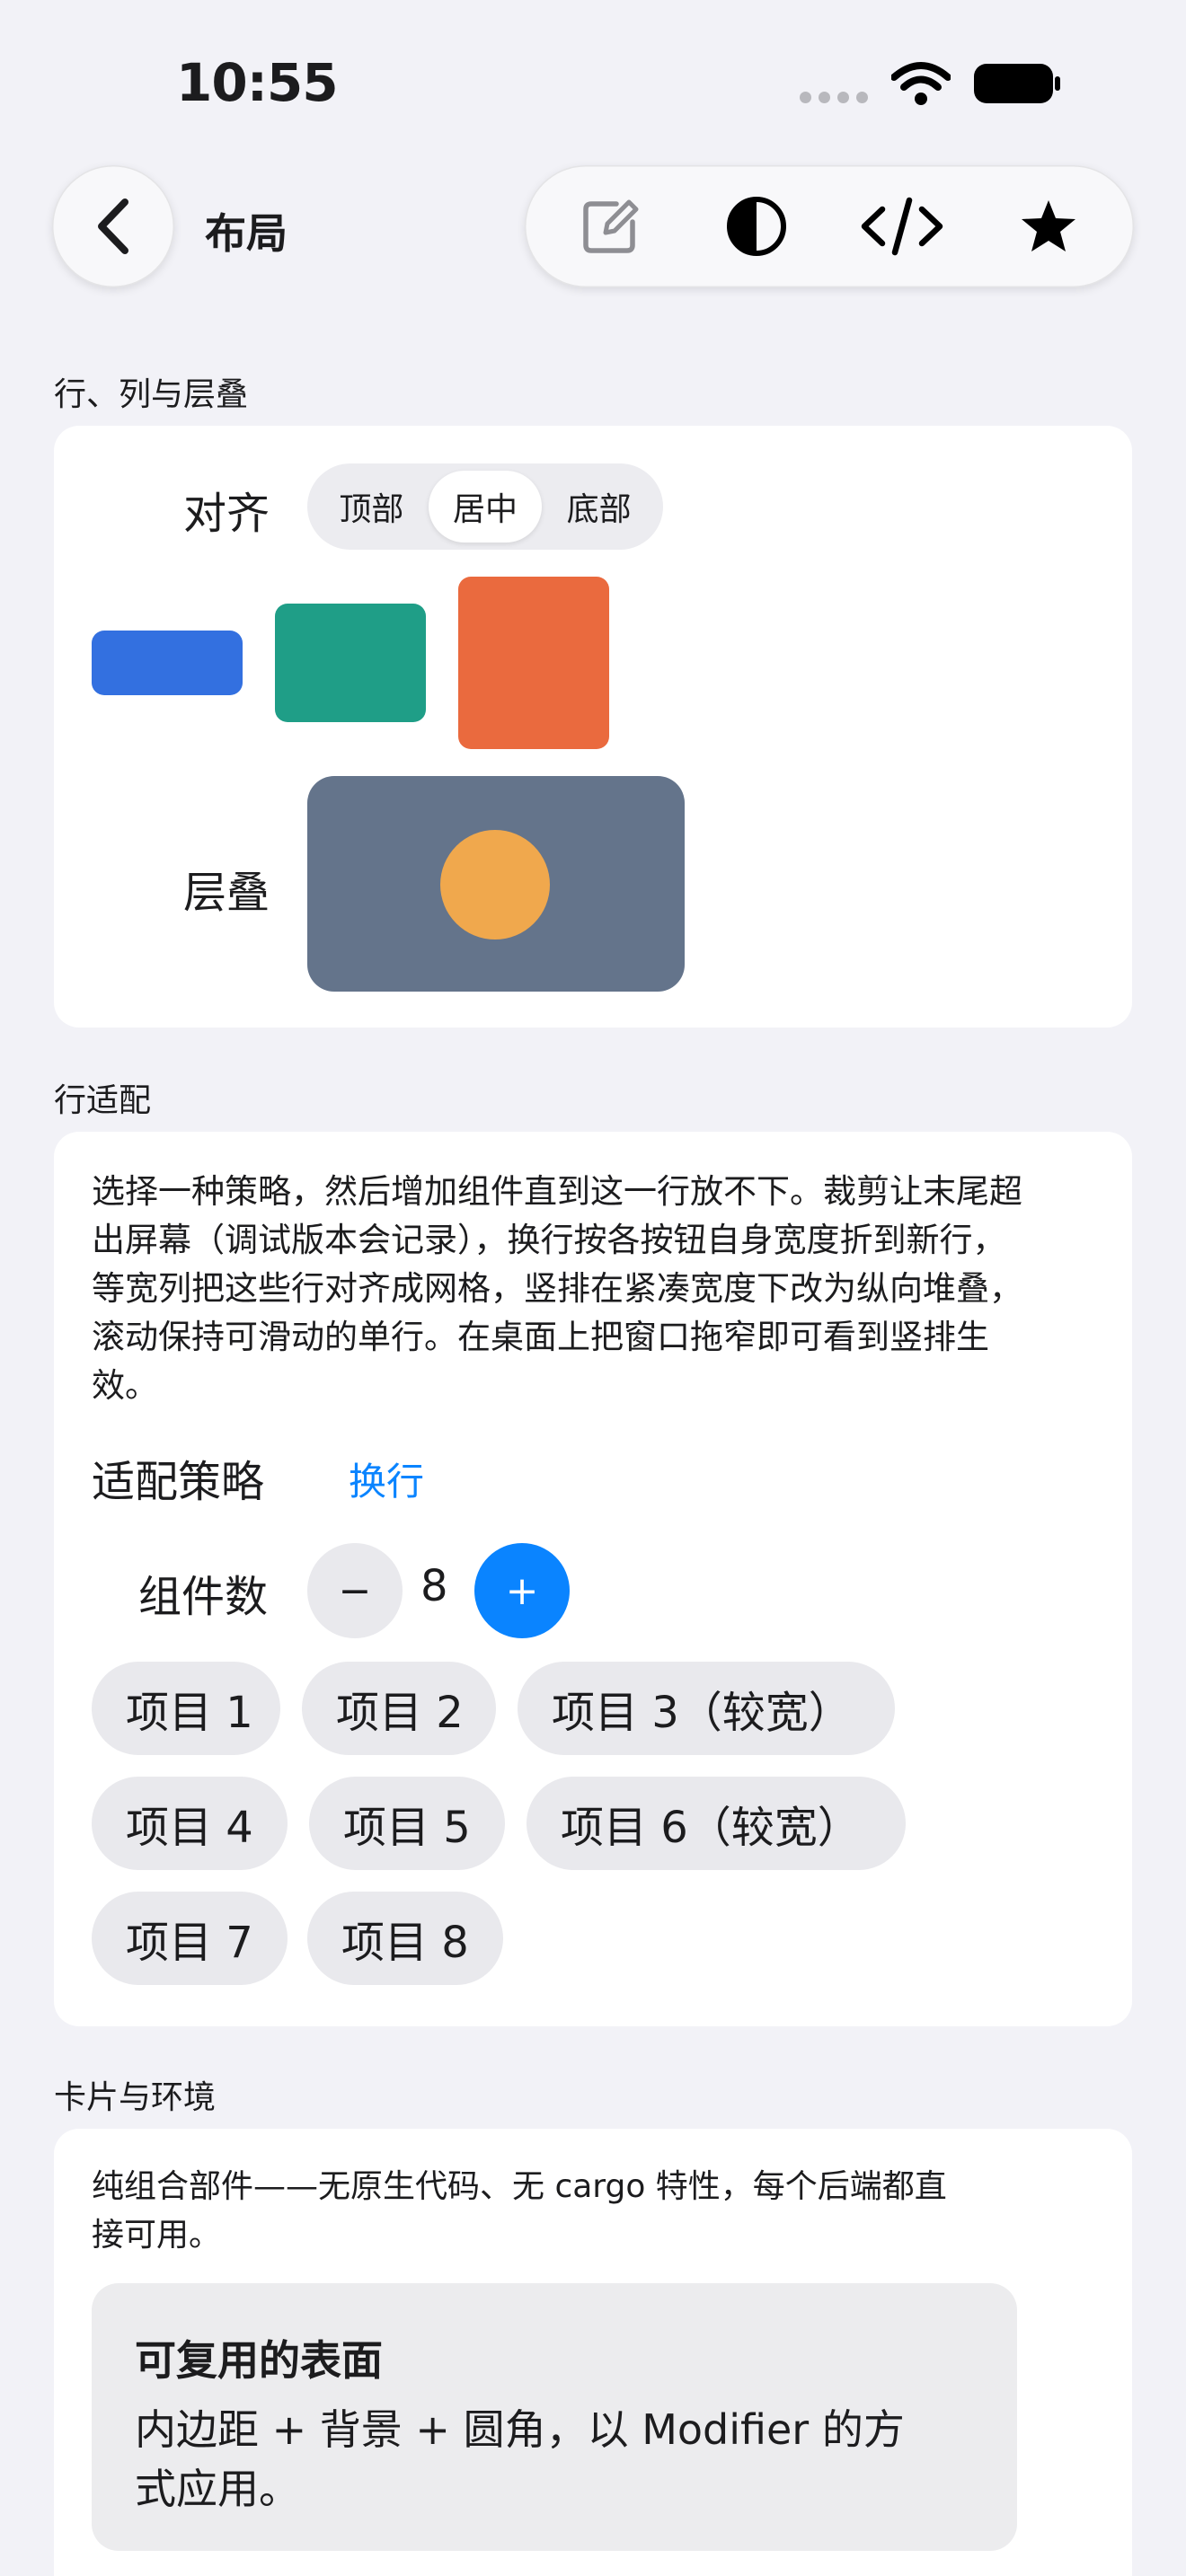 The image size is (1186, 2576). What do you see at coordinates (834, 97) in the screenshot?
I see `cellular-signal-icon` at bounding box center [834, 97].